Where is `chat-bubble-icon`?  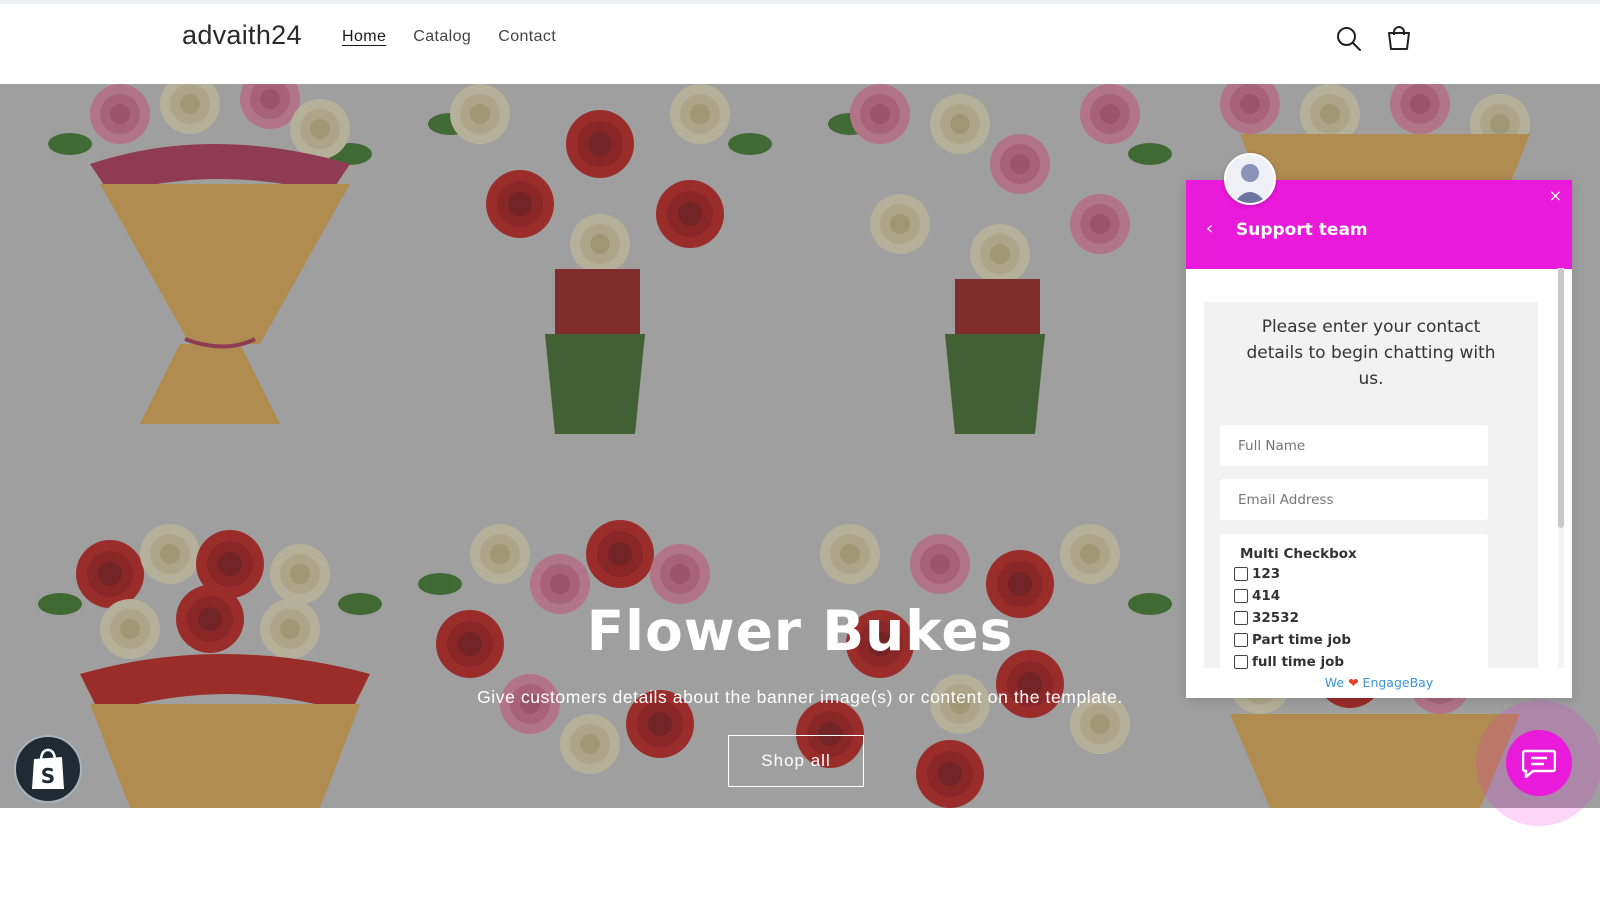 chat-bubble-icon is located at coordinates (1539, 763).